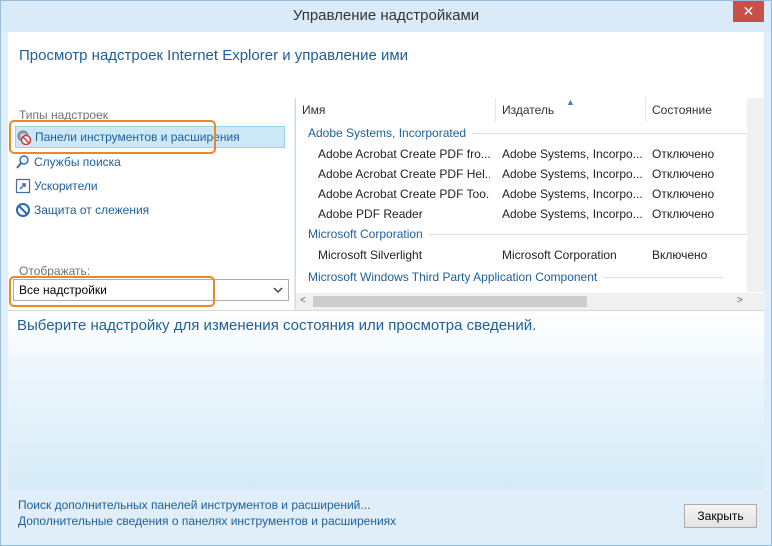 The image size is (772, 546). Describe the element at coordinates (530, 133) in the screenshot. I see `group-header: Adobe Systems, Incorporated` at that location.